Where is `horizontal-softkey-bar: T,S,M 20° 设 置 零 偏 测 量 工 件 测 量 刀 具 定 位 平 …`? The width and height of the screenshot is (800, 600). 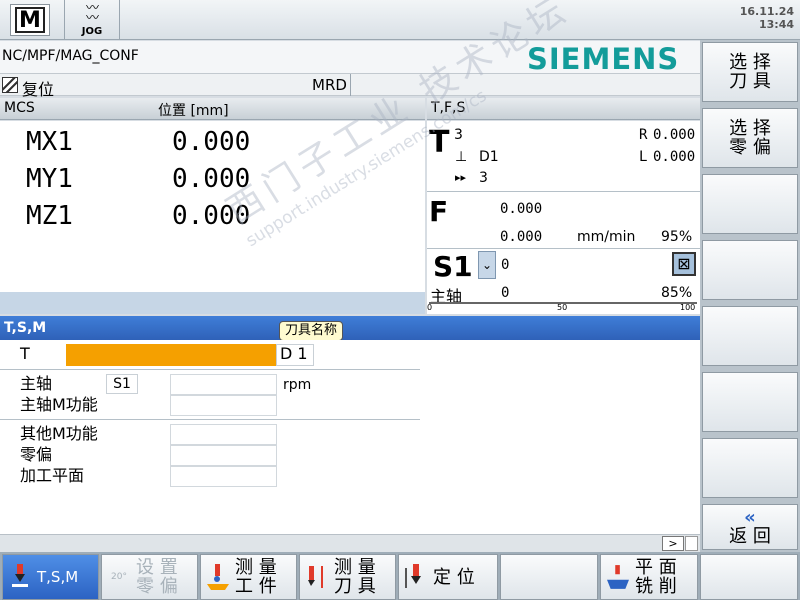 horizontal-softkey-bar: T,S,M 20° 设 置 零 偏 测 量 工 件 测 量 刀 具 定 位 平 … is located at coordinates (400, 576).